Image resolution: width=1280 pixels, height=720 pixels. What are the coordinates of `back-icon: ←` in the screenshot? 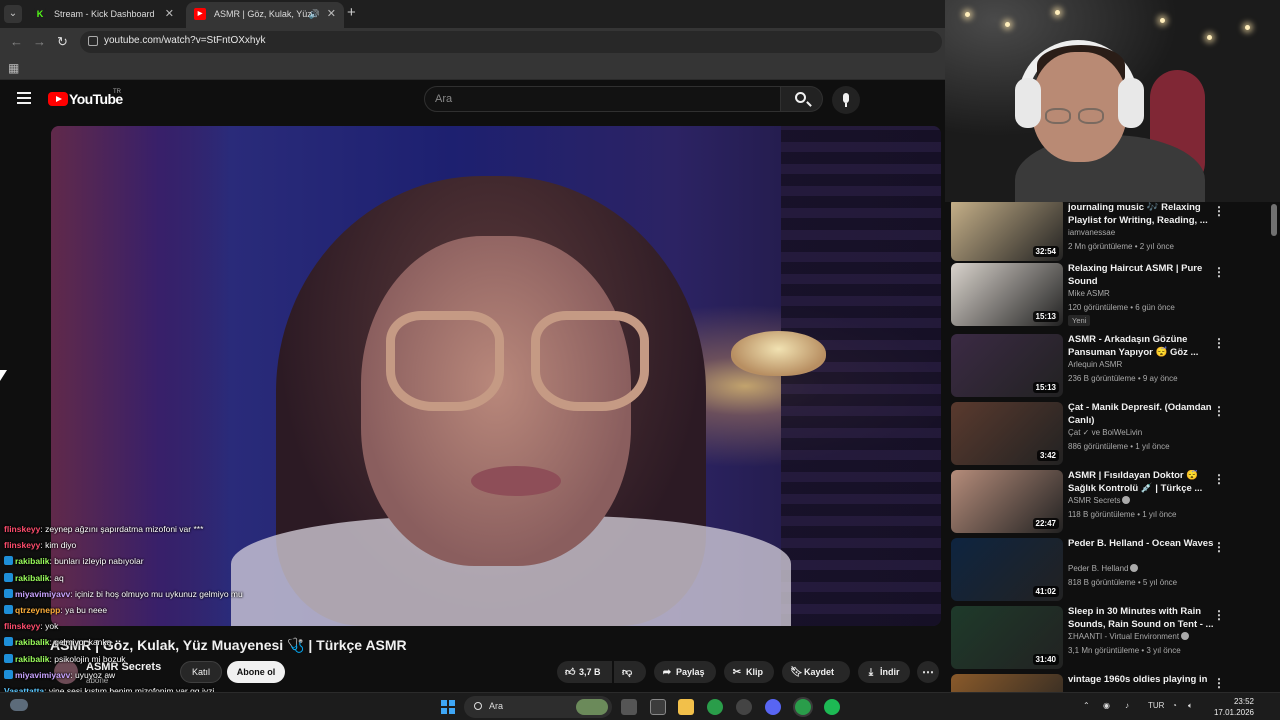 It's located at (16, 41).